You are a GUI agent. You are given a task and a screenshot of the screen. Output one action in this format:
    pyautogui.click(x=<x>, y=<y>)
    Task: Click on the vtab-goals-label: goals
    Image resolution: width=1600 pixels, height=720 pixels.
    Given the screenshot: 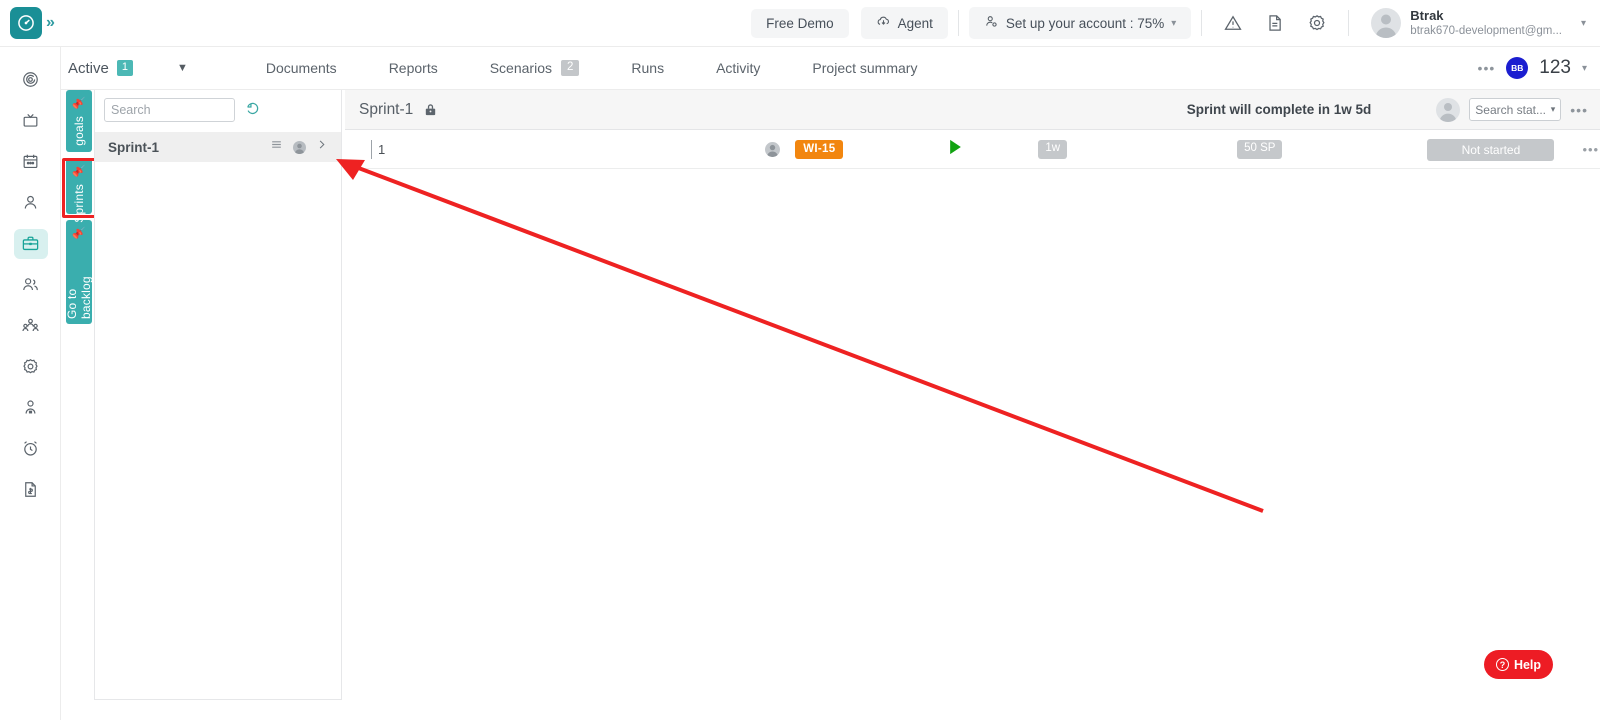 What is the action you would take?
    pyautogui.click(x=79, y=131)
    